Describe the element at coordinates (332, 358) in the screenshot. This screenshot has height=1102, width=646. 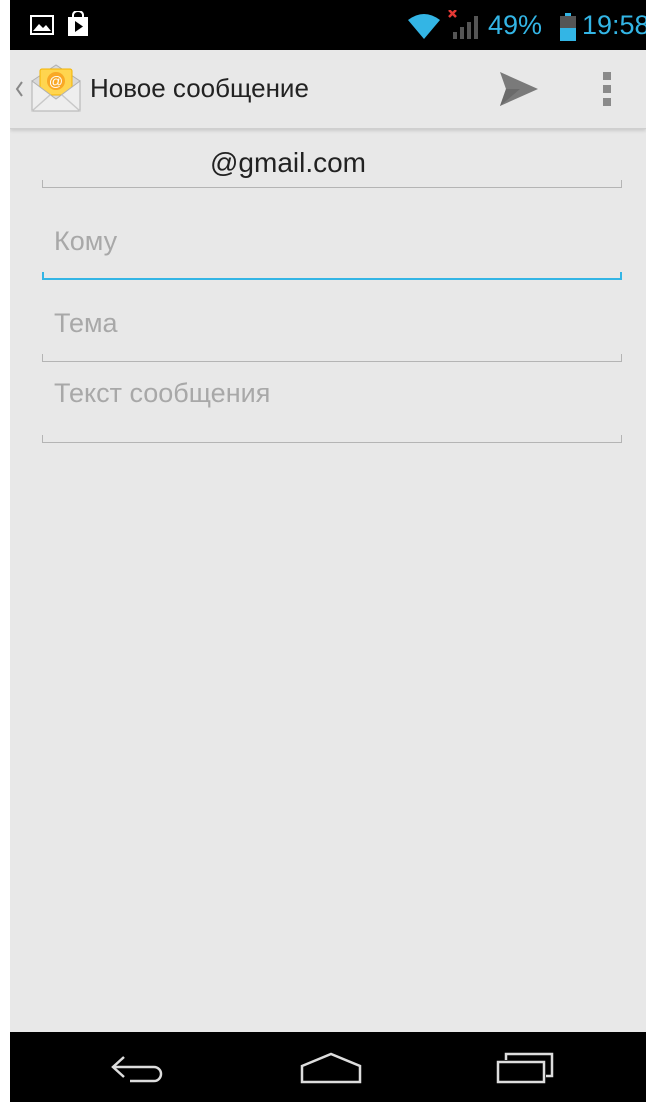
I see `subject-underline` at that location.